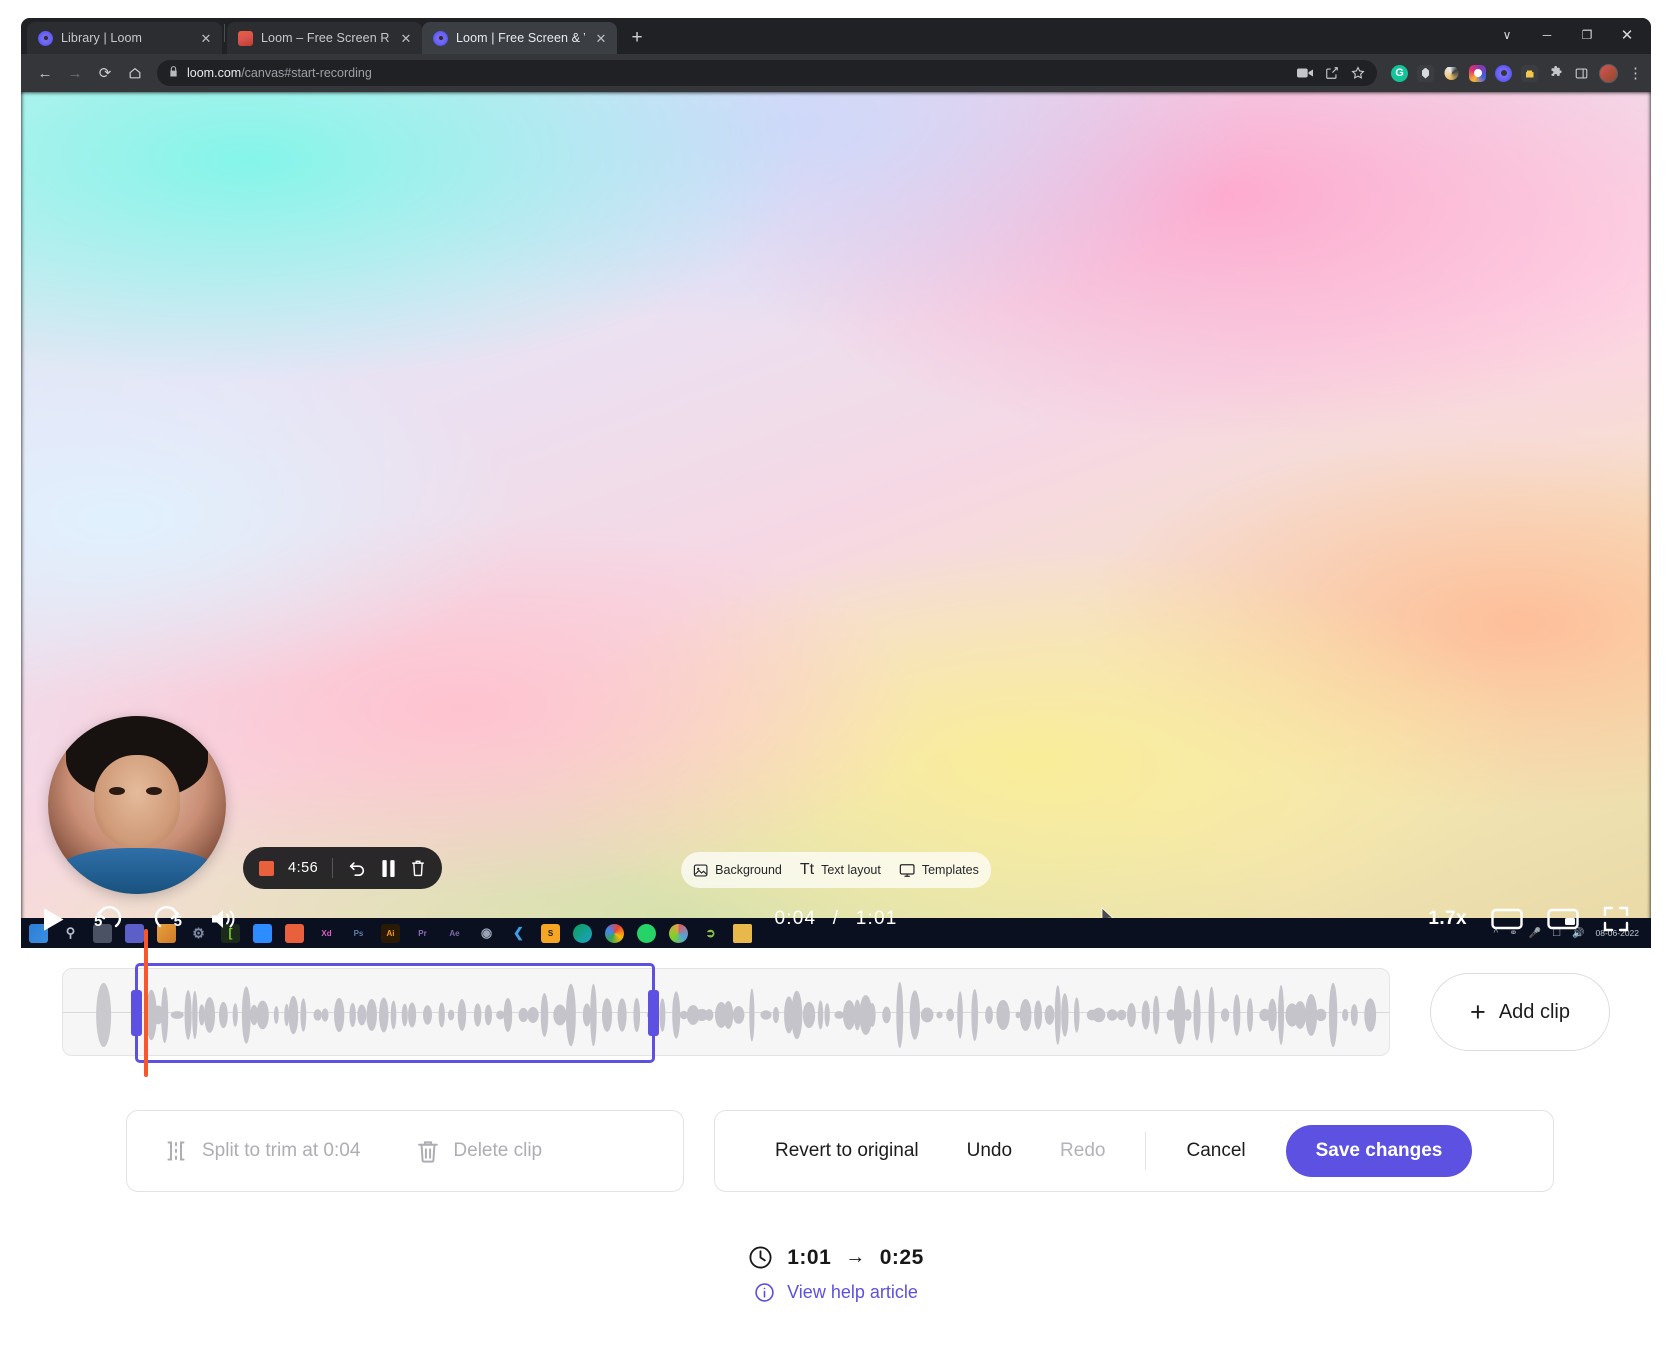 The image size is (1672, 1353). What do you see at coordinates (225, 919) in the screenshot?
I see `volume-icon` at bounding box center [225, 919].